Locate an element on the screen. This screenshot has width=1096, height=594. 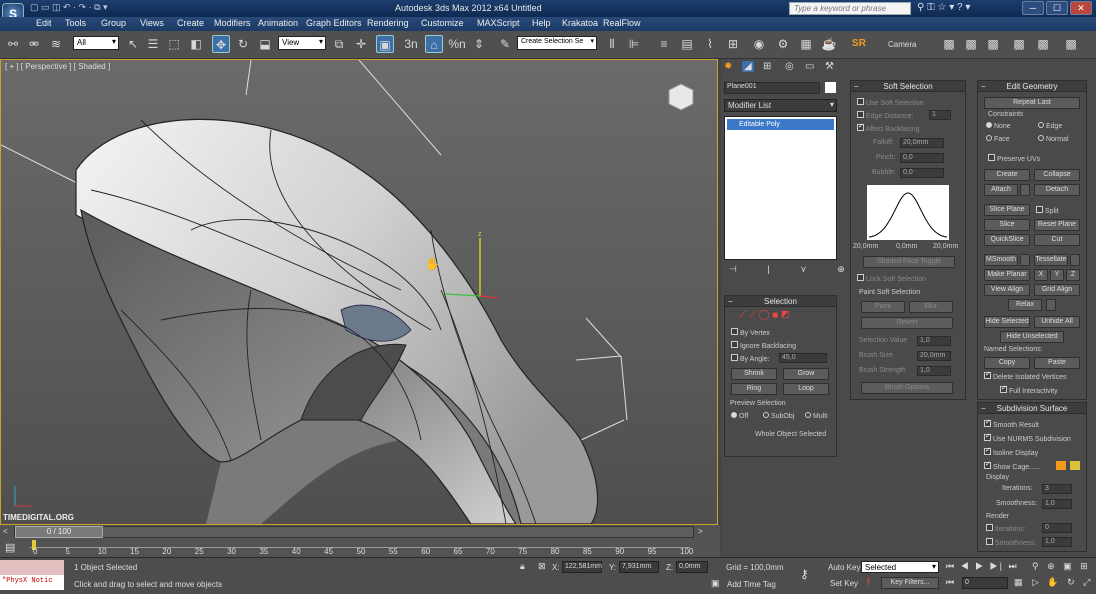
curve-editor-icon: ⌇ is located at coordinates (710, 44).